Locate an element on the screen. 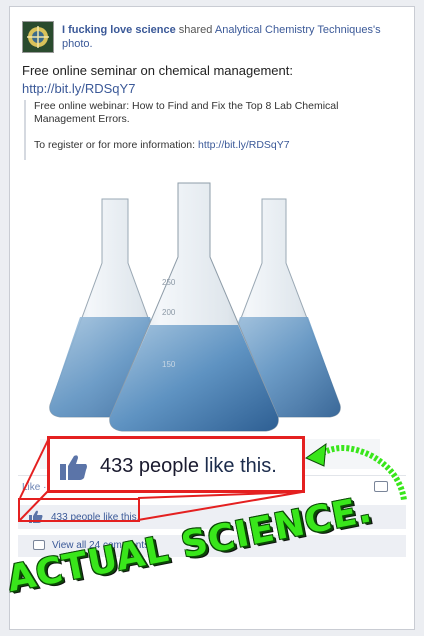 This screenshot has height=636, width=424. callout-rest: like this. is located at coordinates (240, 466).